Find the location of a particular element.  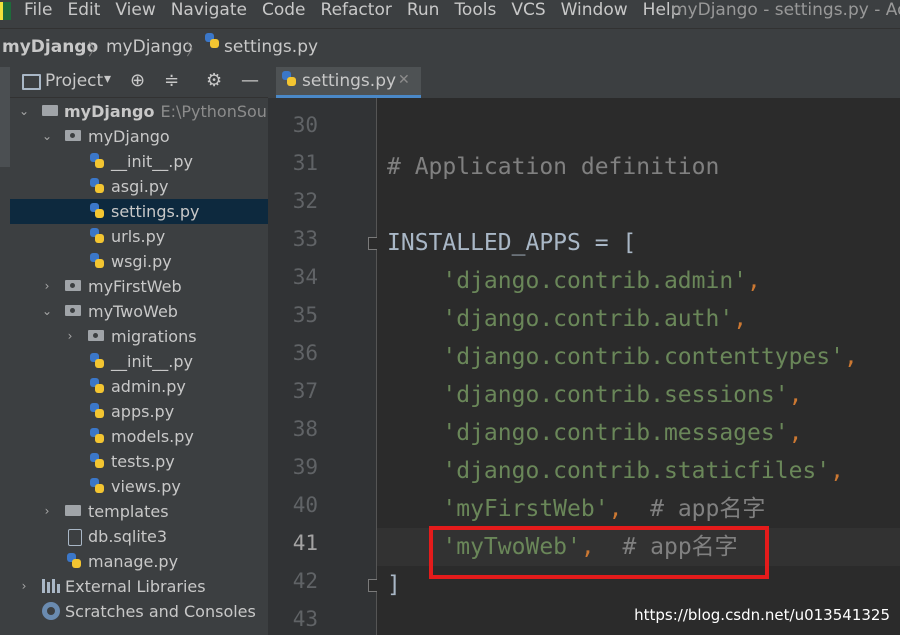

tree-item-file: manage.py is located at coordinates (139, 561).